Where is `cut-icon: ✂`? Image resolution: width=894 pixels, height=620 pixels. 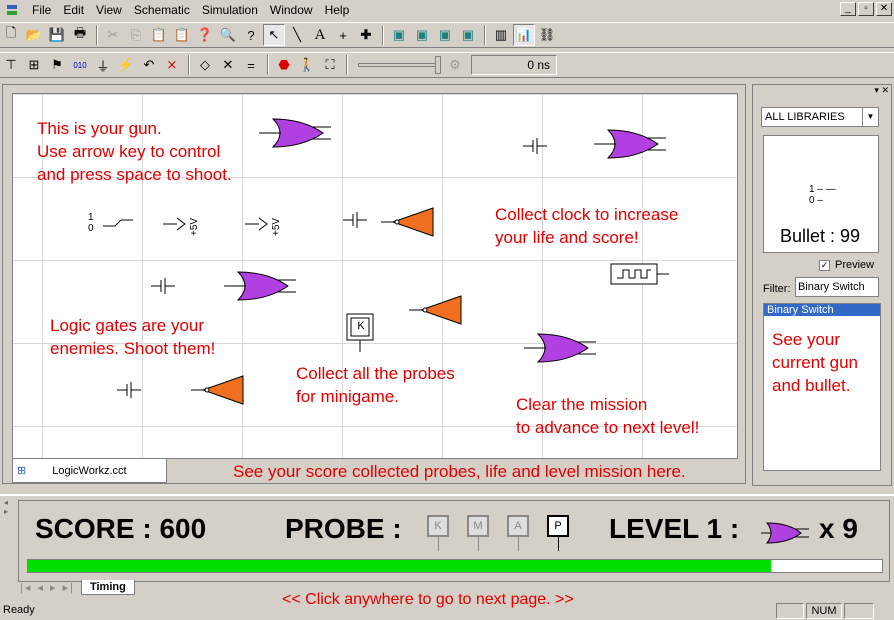
cut-icon: ✂ is located at coordinates (113, 35).